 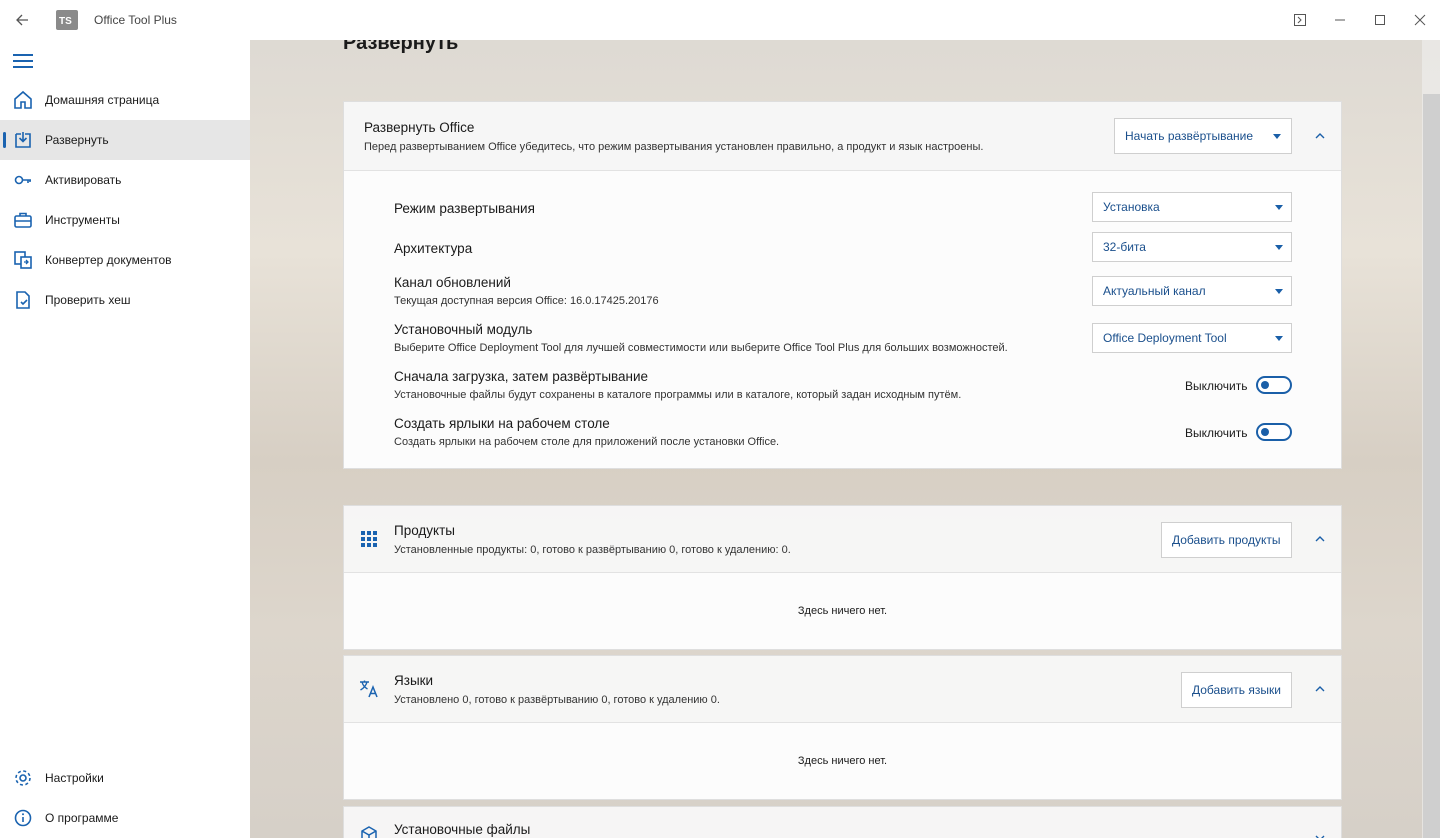 I want to click on sidebar-item-label: О программе, so click(x=82, y=818).